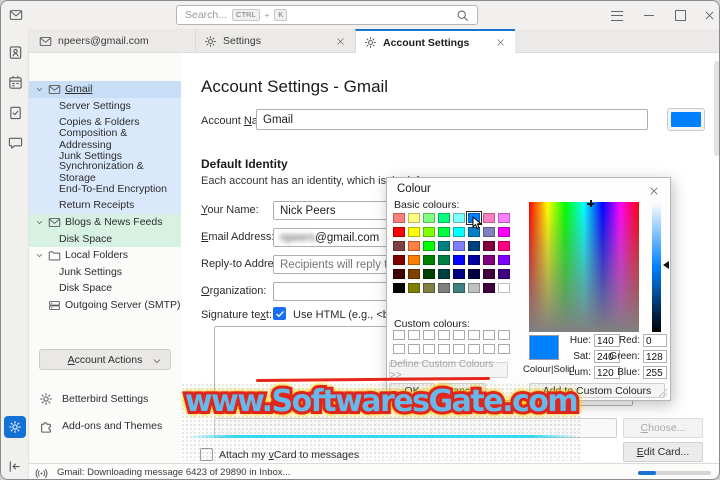 The height and width of the screenshot is (480, 720). What do you see at coordinates (15, 52) in the screenshot?
I see `address-book-icon` at bounding box center [15, 52].